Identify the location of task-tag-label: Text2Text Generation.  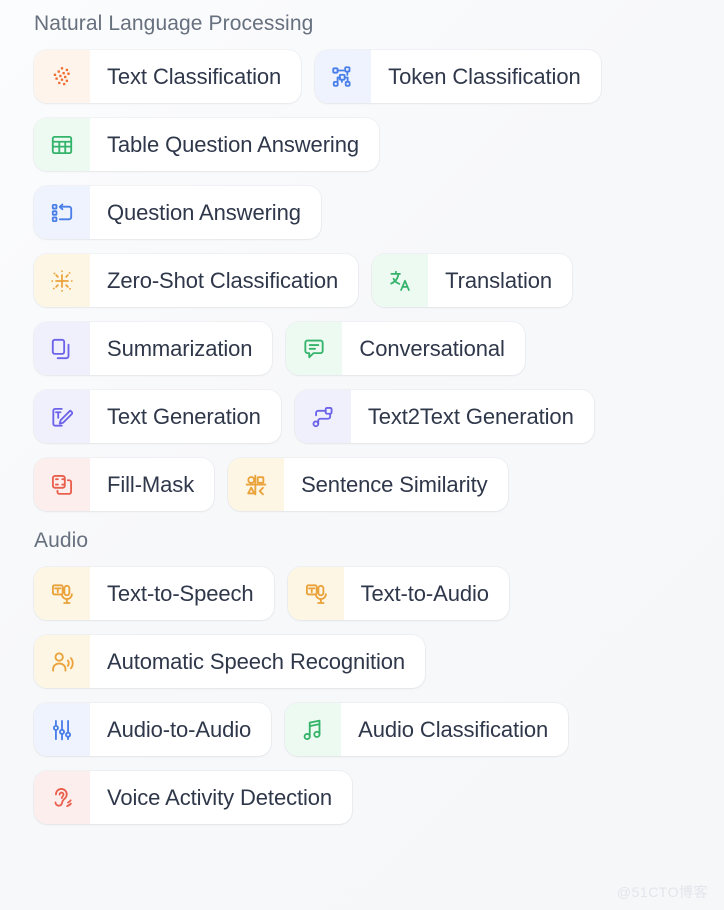
(470, 416).